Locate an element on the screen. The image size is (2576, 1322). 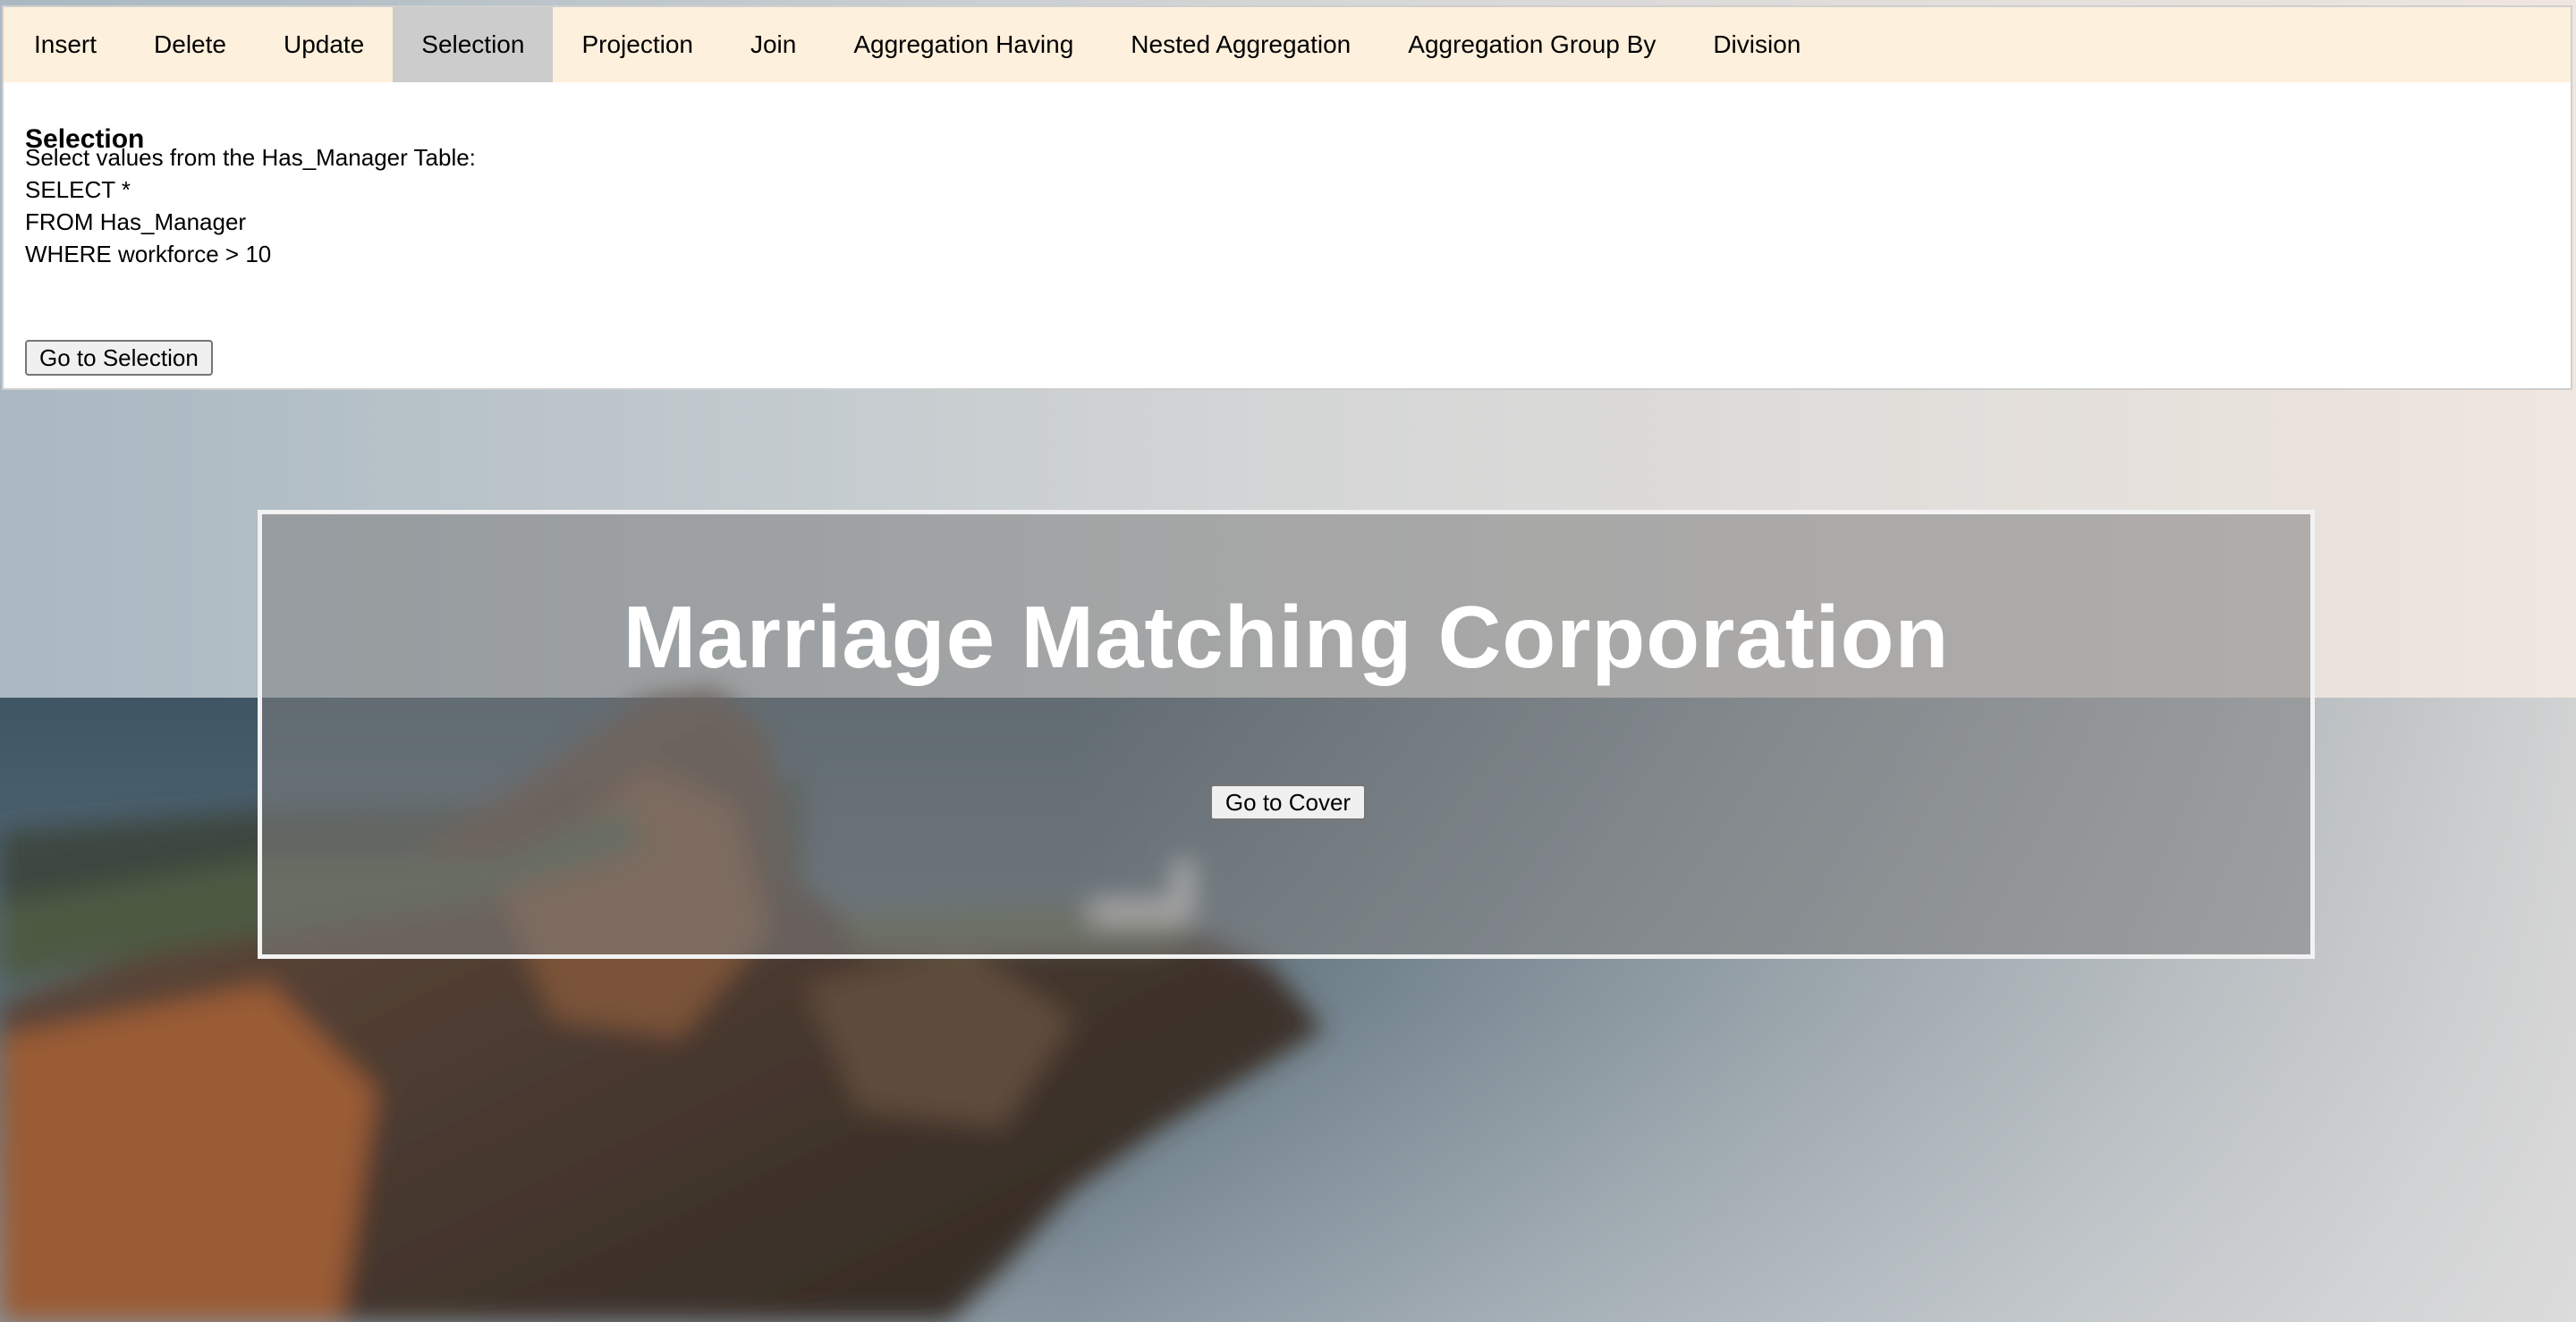
tab-aggregation-group-by: Aggregation Group By is located at coordinates (1531, 44).